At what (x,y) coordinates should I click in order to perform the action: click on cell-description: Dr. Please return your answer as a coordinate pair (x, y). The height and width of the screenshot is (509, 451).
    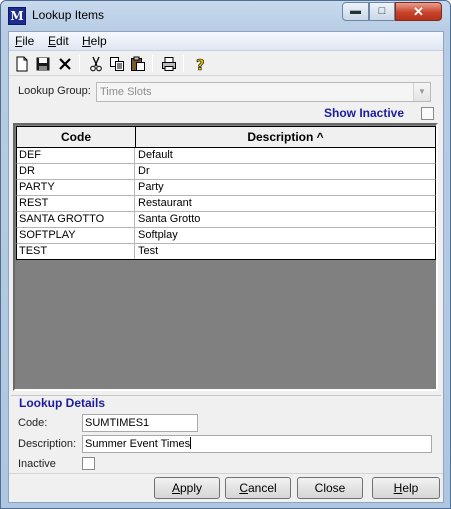
    Looking at the image, I should click on (144, 171).